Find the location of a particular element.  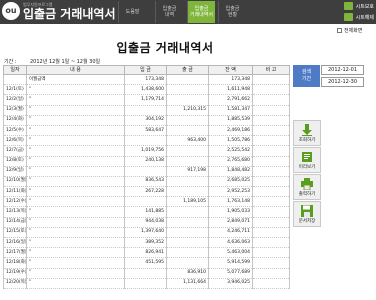

save-document-button: 문서저장 is located at coordinates (307, 214).